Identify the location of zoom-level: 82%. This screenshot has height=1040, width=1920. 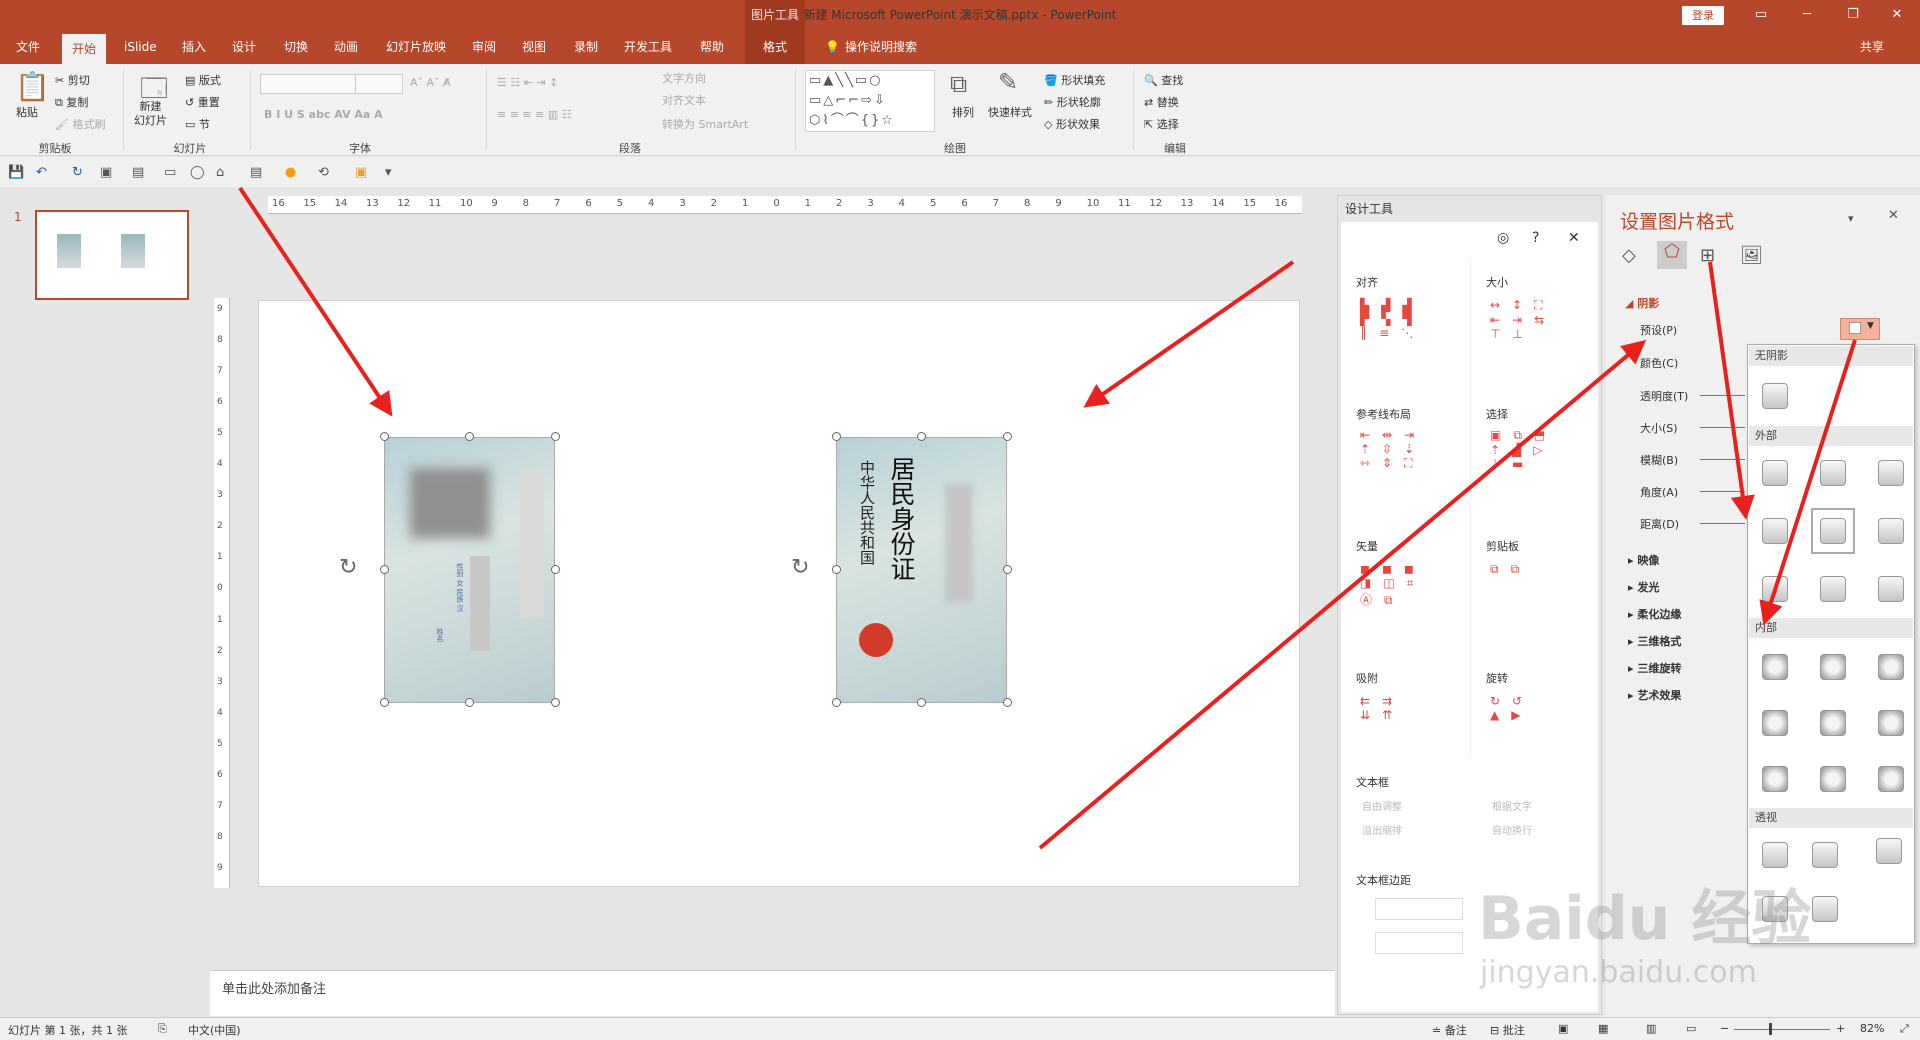
(1872, 1028).